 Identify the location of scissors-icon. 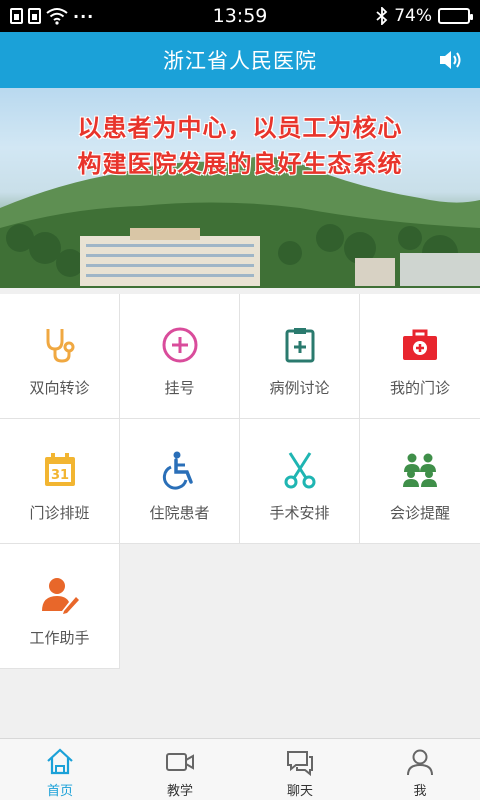
(300, 470).